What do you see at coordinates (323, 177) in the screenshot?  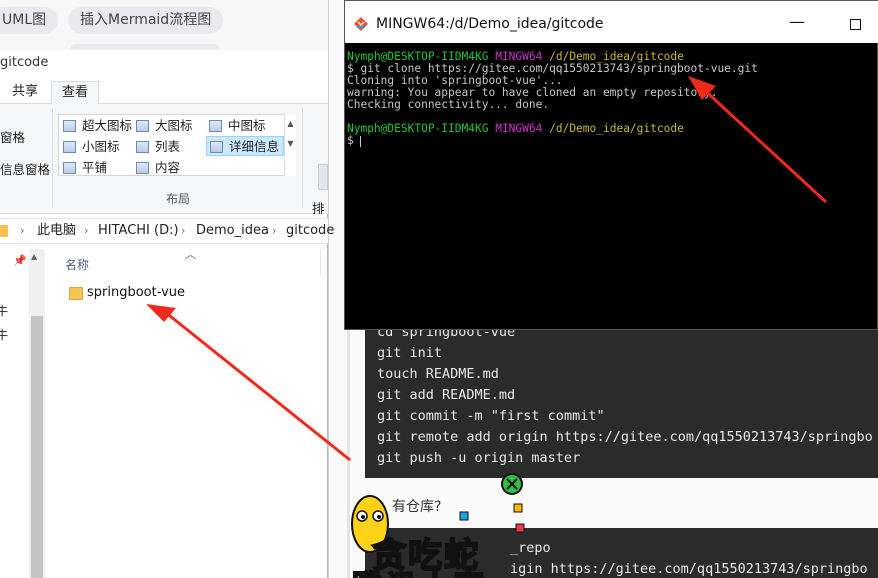 I see `sort-by-icon` at bounding box center [323, 177].